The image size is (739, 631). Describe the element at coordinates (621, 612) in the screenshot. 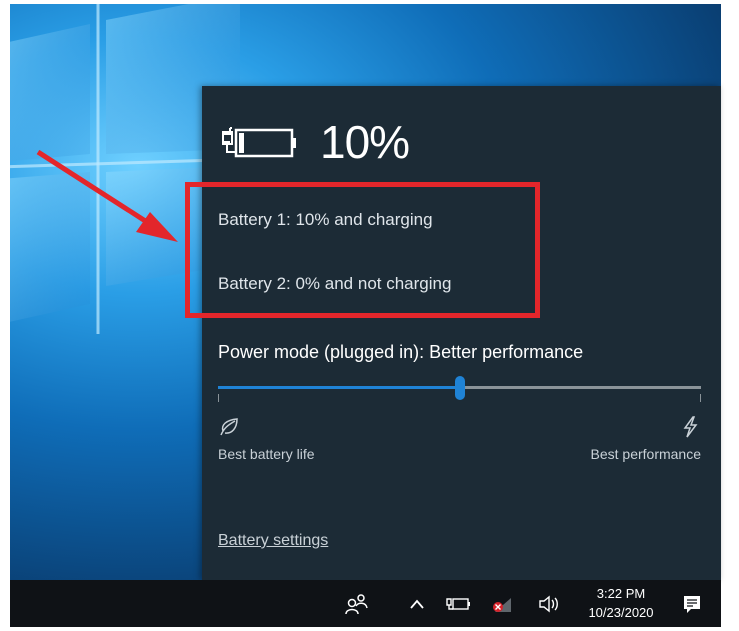

I see `clock-date: 10/23/2020` at that location.